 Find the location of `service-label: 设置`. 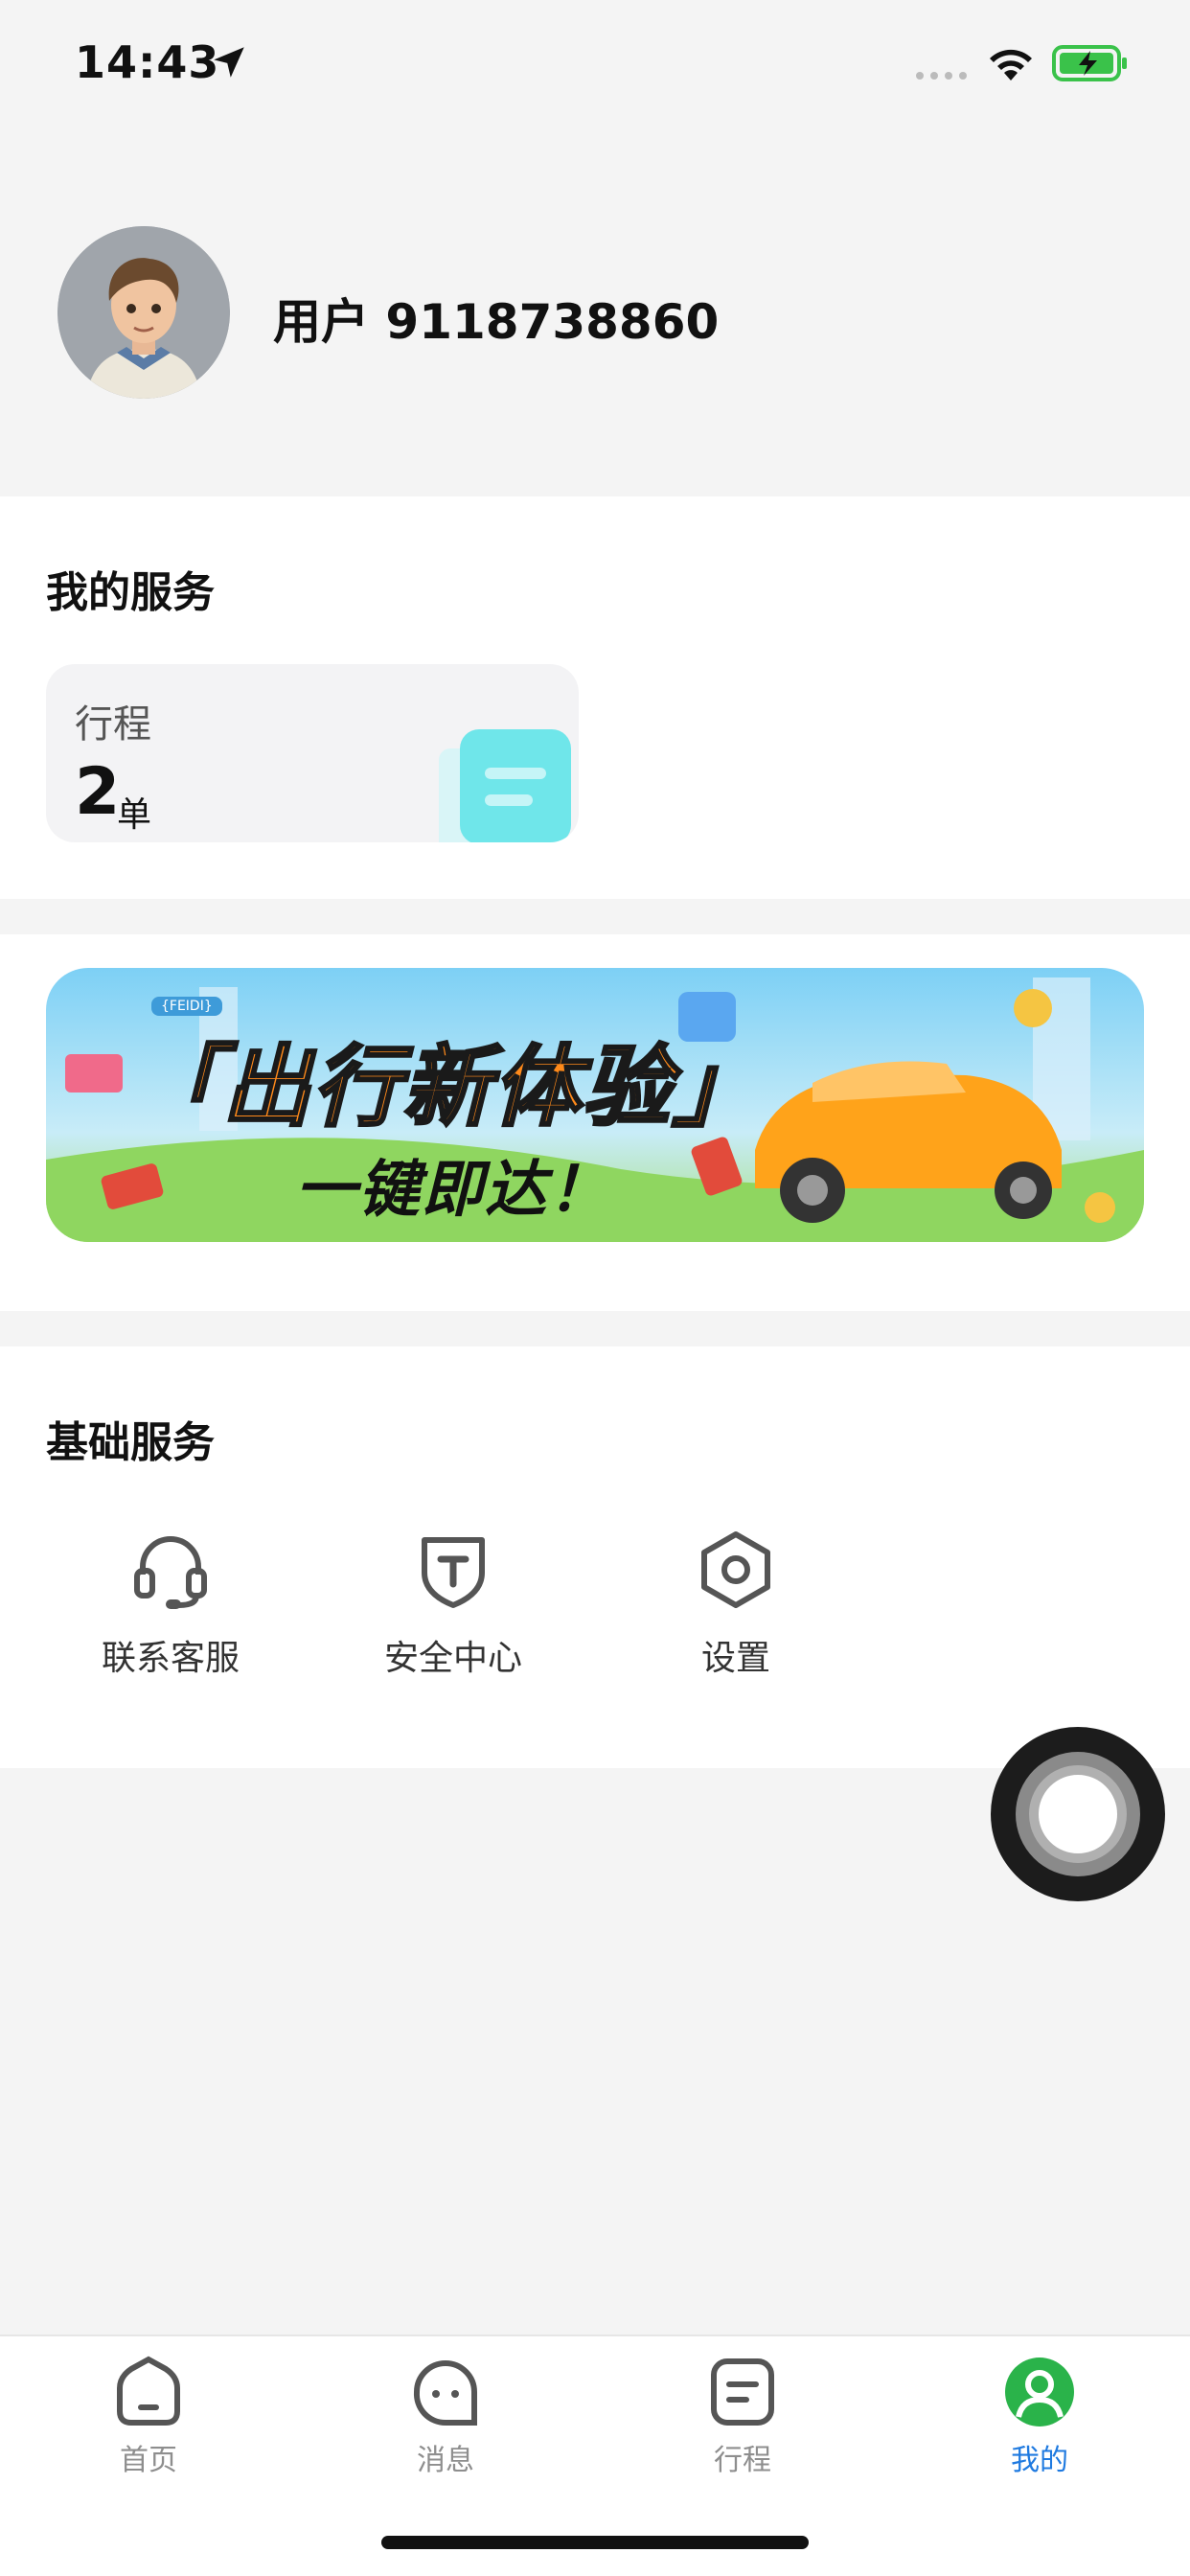

service-label: 设置 is located at coordinates (735, 1658).